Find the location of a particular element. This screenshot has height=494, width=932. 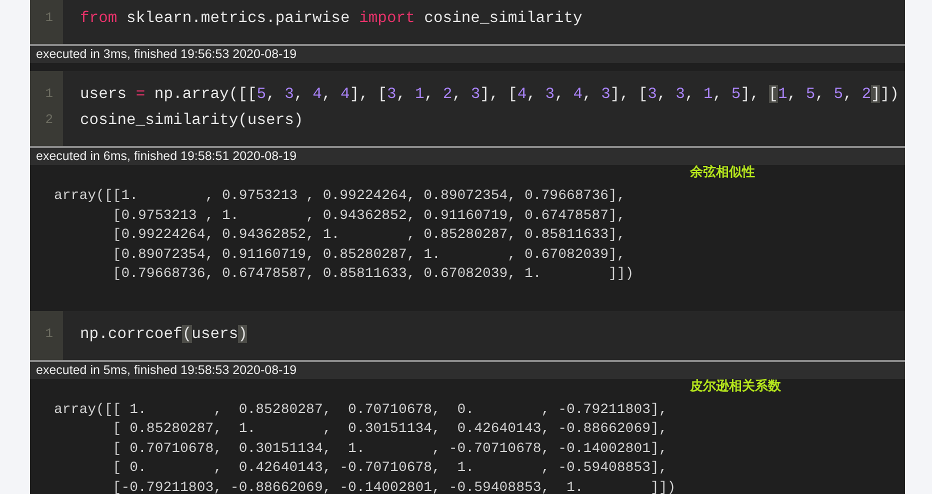

output-line: [0.99224264, 0.94362852, 1. , 0.85280287, 0.85811633], is located at coordinates (369, 235).